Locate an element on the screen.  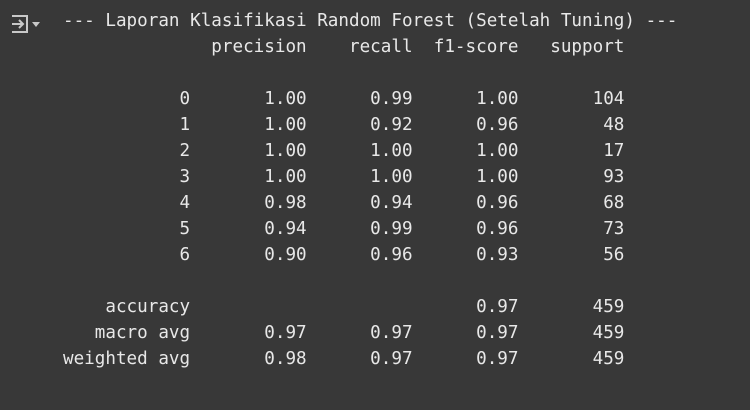
output-collapse-icon is located at coordinates (27, 24).